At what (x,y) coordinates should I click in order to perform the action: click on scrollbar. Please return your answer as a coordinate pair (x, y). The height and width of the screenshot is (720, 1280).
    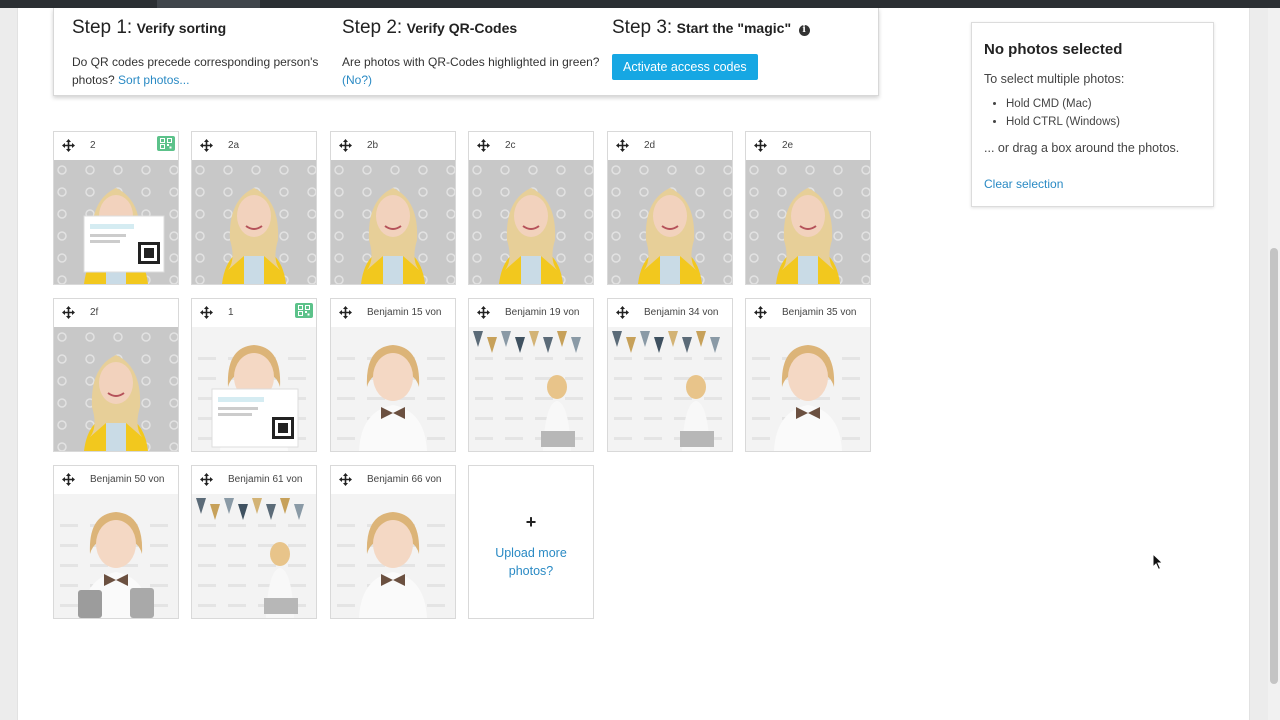
    Looking at the image, I should click on (1274, 364).